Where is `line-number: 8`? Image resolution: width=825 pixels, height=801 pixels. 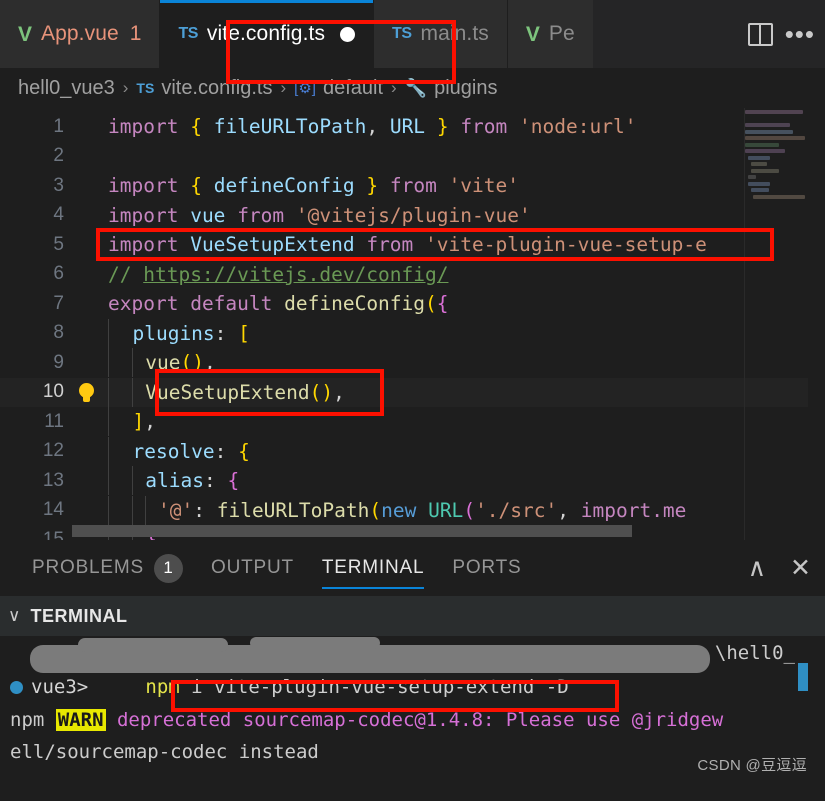 line-number: 8 is located at coordinates (58, 333).